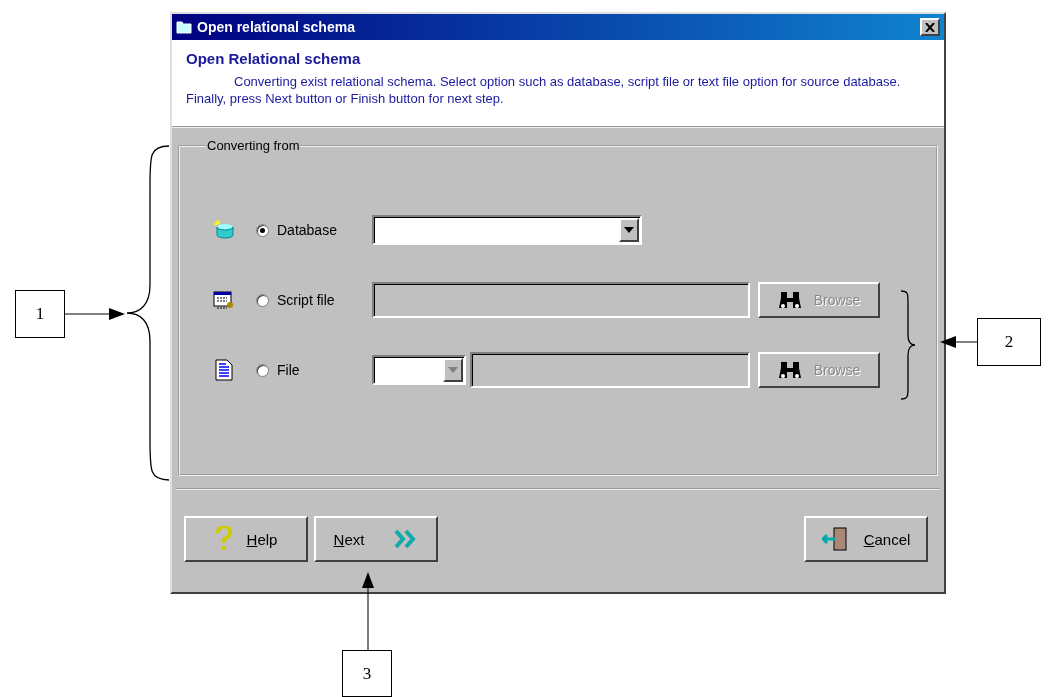 The image size is (1054, 697). Describe the element at coordinates (184, 27) in the screenshot. I see `window-icon` at that location.